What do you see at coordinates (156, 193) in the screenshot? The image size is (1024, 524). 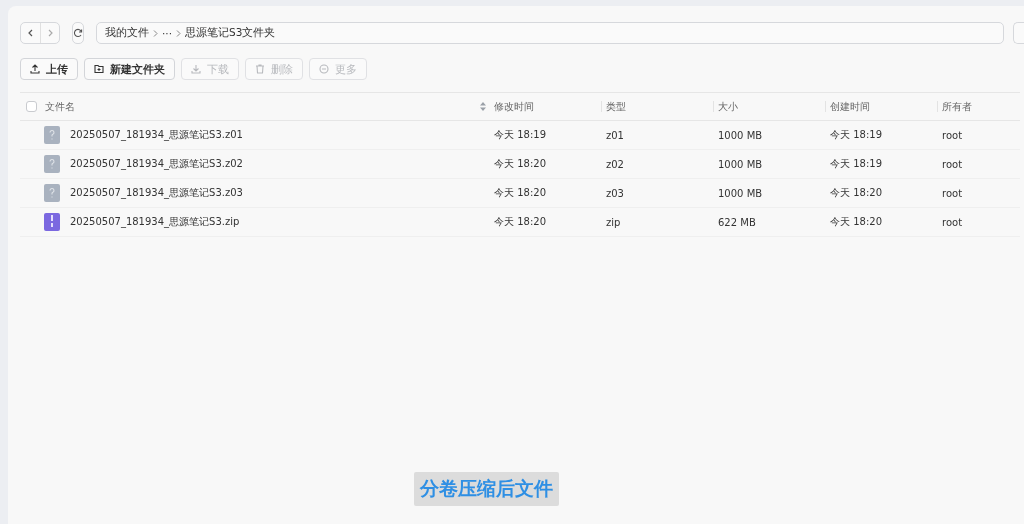 I see `file-name: 20250507_181934_思源笔记S3.z03` at bounding box center [156, 193].